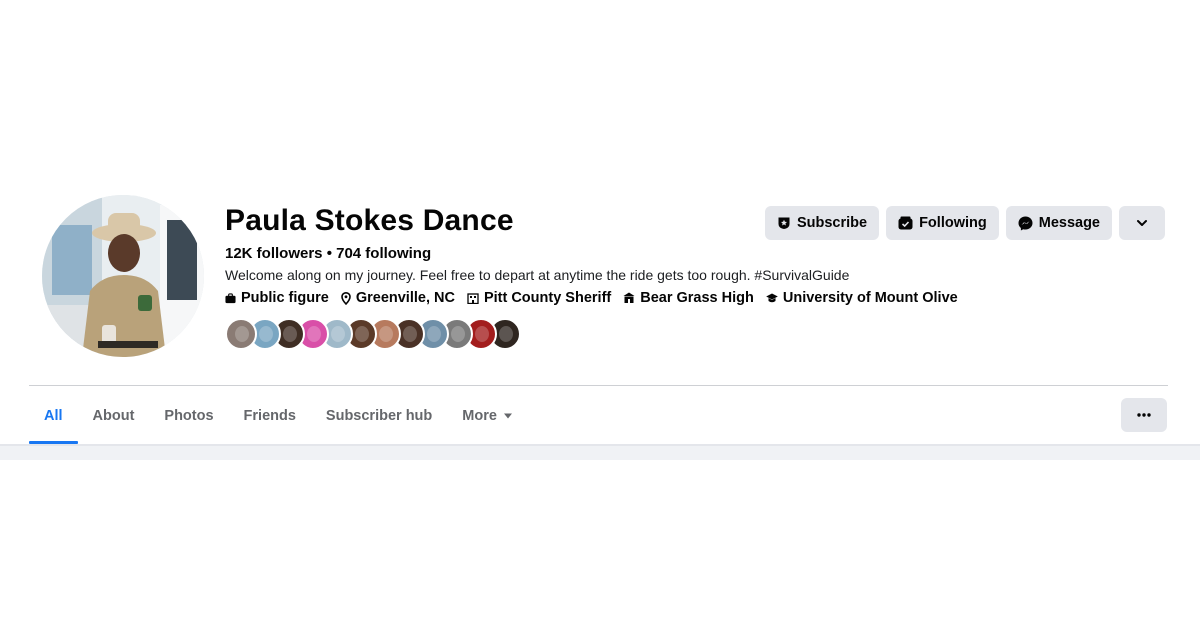 The image size is (1200, 630). I want to click on message-label: Message, so click(1069, 223).